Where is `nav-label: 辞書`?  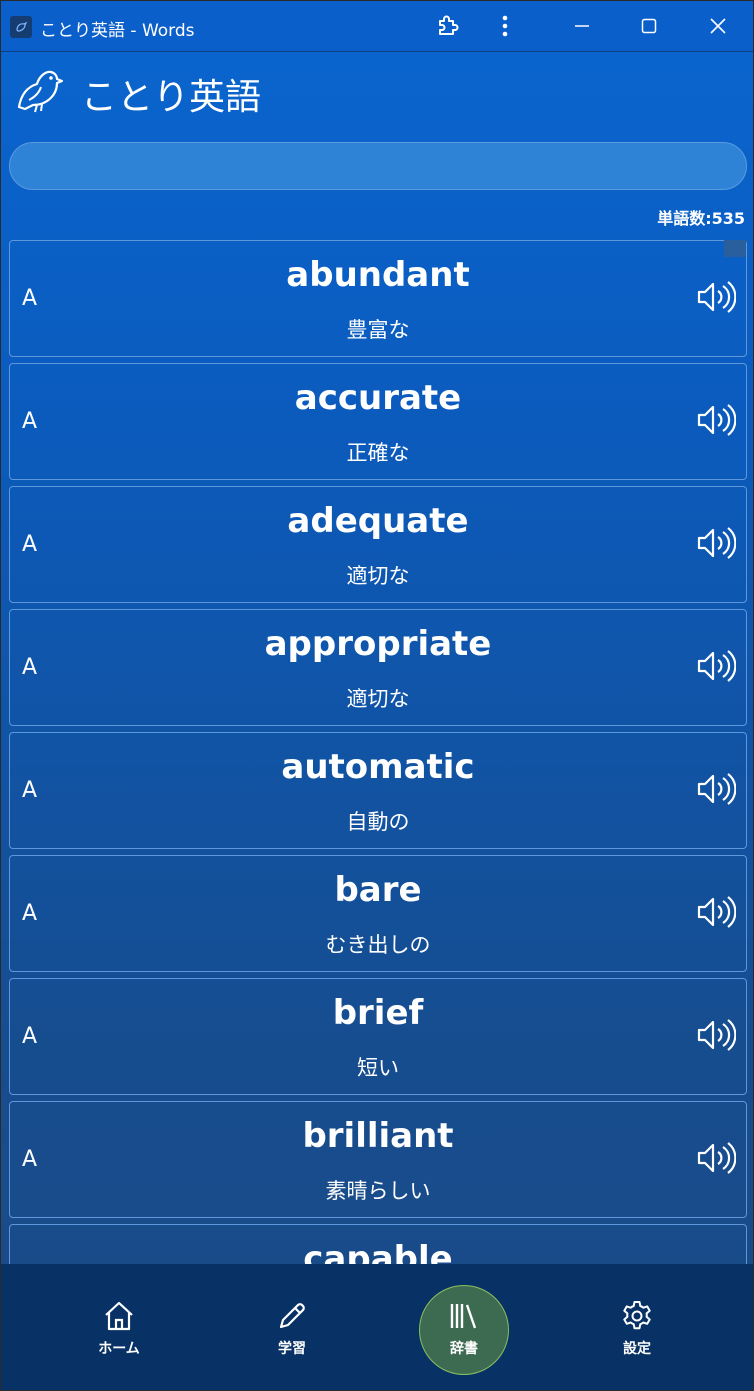
nav-label: 辞書 is located at coordinates (464, 1349).